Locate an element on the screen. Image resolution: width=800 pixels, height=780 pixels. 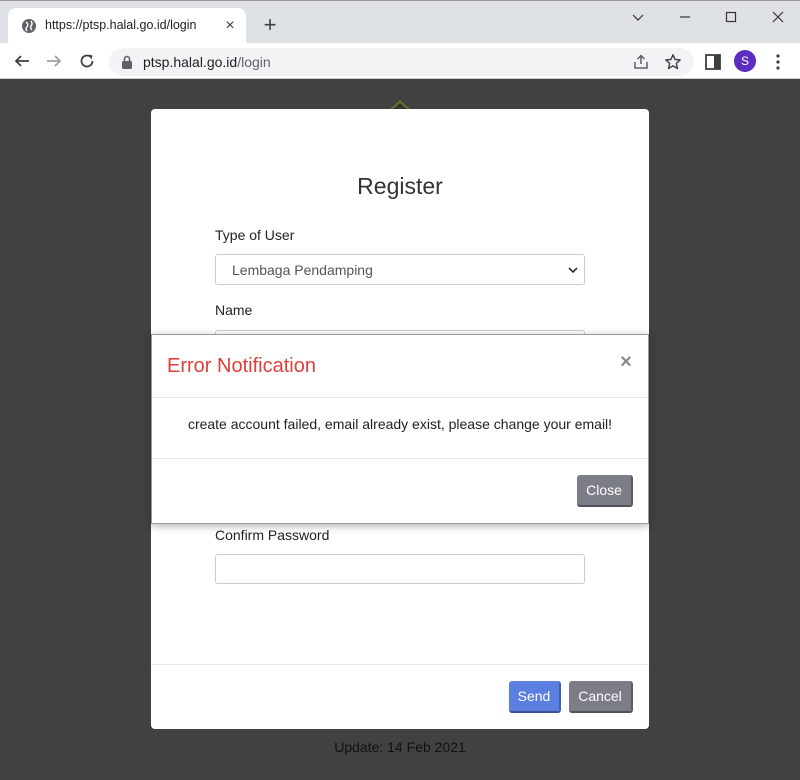
share-icon is located at coordinates (641, 62).